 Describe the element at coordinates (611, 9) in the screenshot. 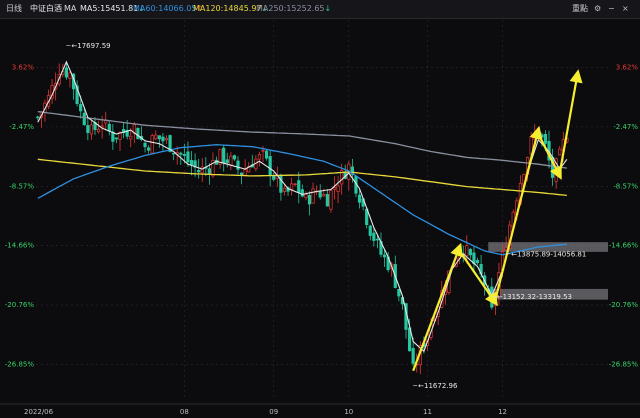

I see `minus-icon: −` at that location.